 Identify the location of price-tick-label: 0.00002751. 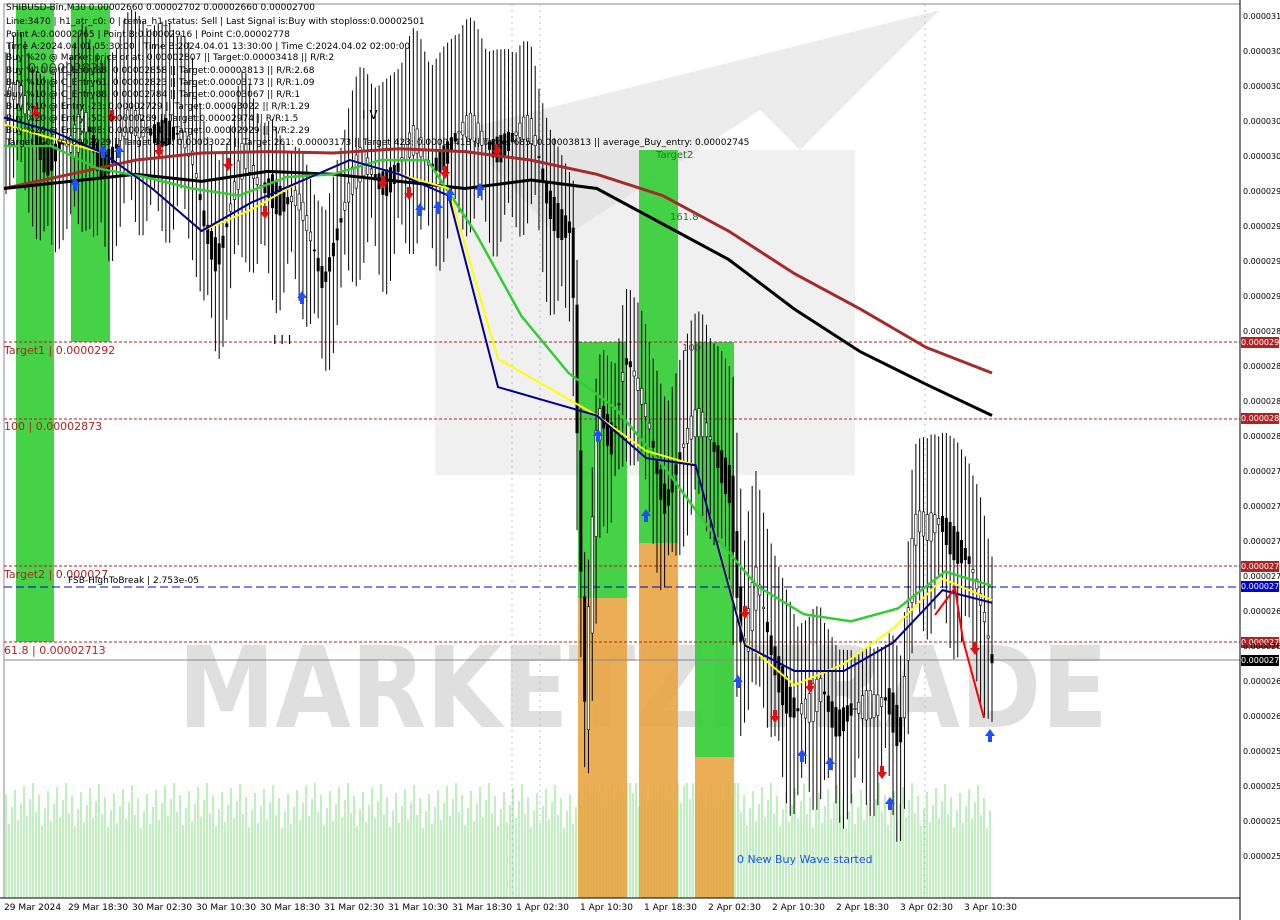
(1261, 506).